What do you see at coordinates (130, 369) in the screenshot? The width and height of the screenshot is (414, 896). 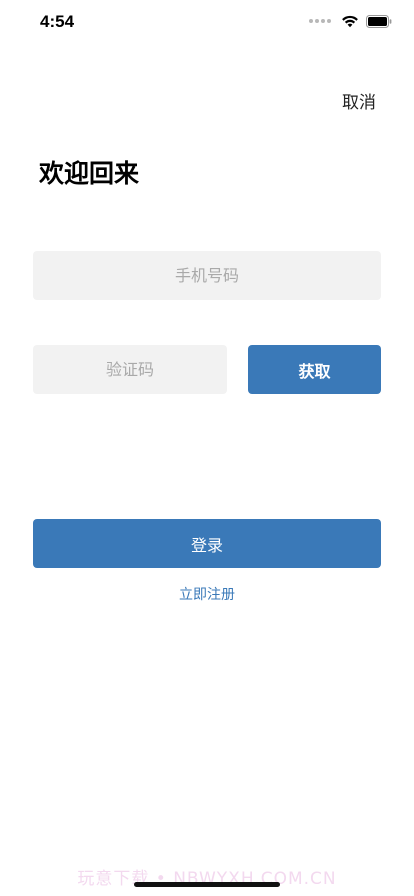 I see `verification-code-input` at bounding box center [130, 369].